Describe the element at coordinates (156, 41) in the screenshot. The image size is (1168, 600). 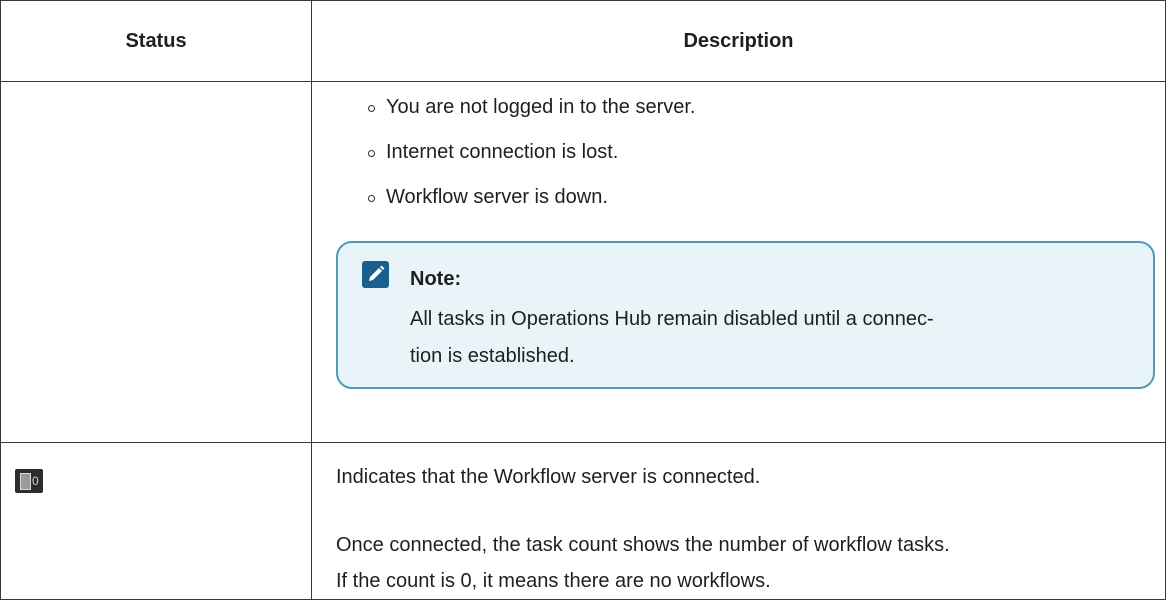
I see `status-column-header: Status` at that location.